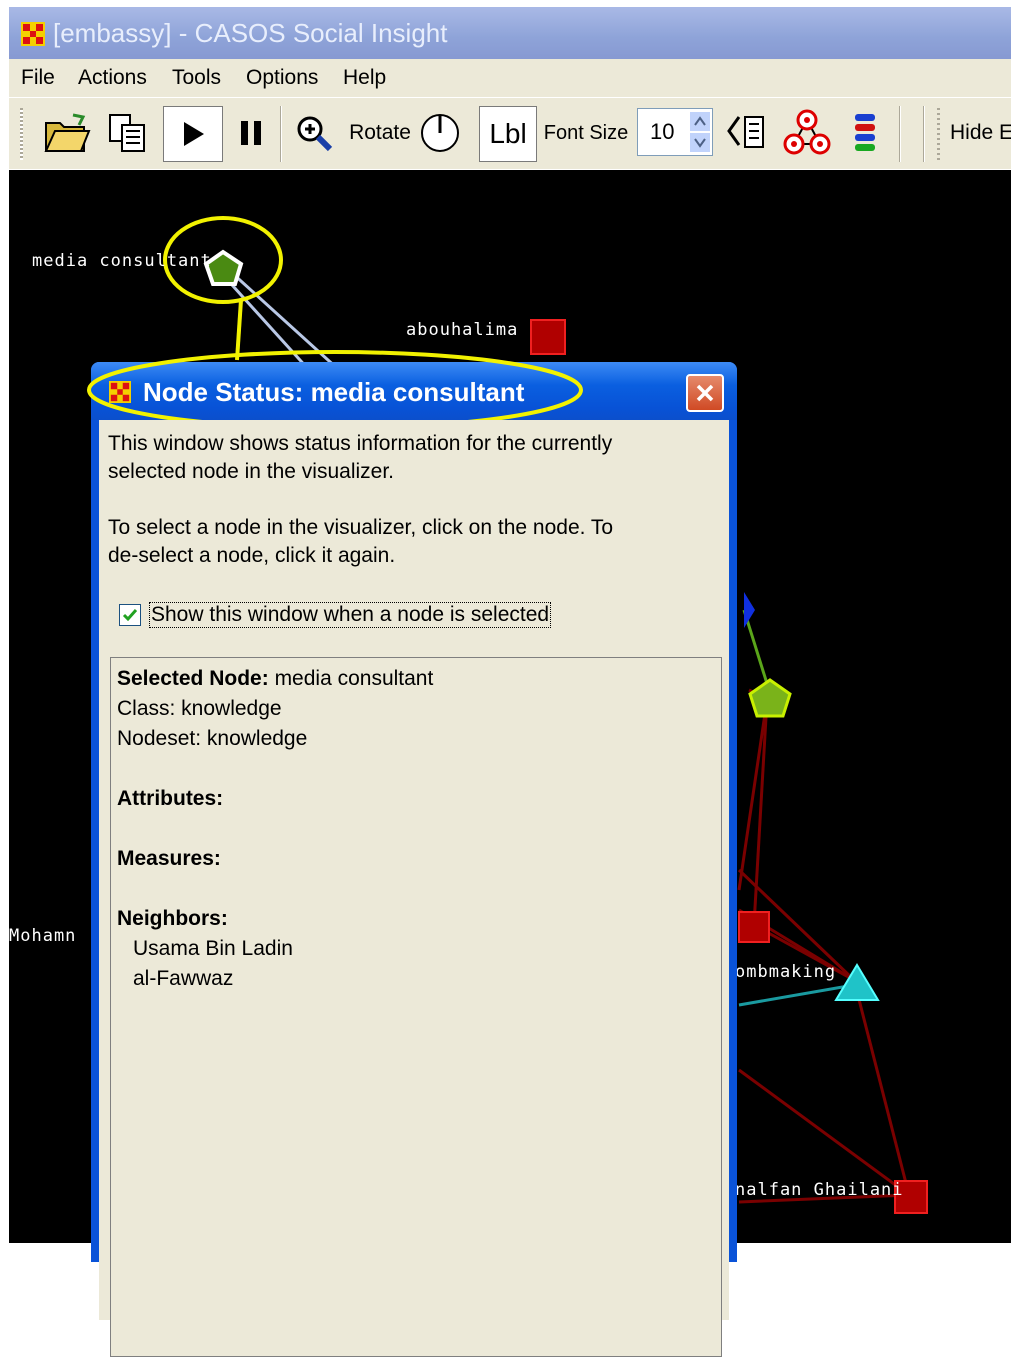 This screenshot has width=1011, height=1357. What do you see at coordinates (675, 132) in the screenshot?
I see `font-size-spinner: 10` at bounding box center [675, 132].